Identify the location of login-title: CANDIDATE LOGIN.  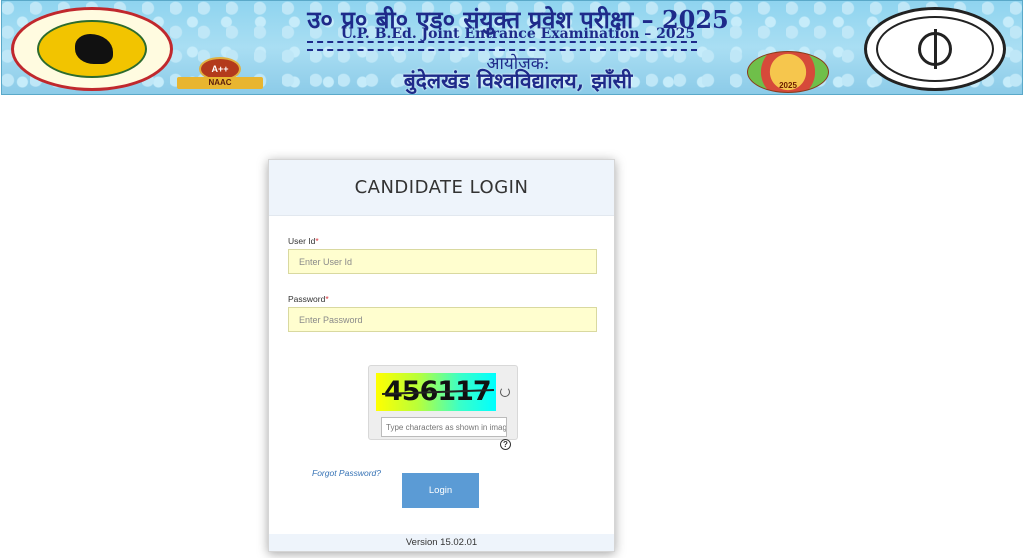
(441, 187).